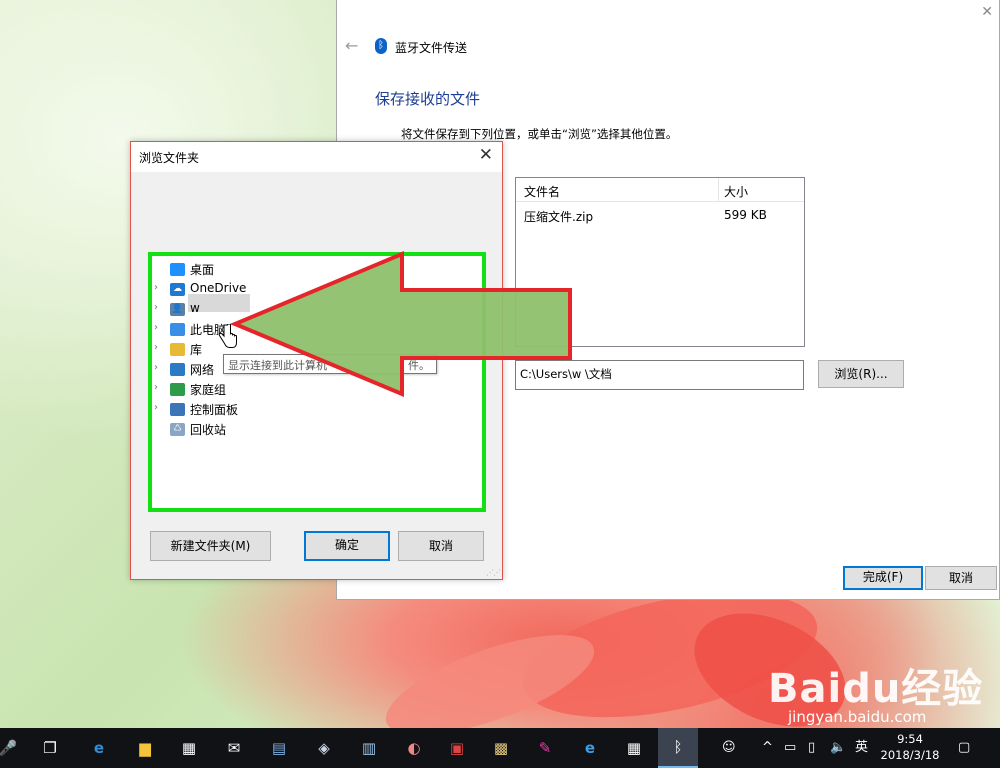 The width and height of the screenshot is (1000, 768). What do you see at coordinates (414, 748) in the screenshot?
I see `app-icon-4: ◐` at bounding box center [414, 748].